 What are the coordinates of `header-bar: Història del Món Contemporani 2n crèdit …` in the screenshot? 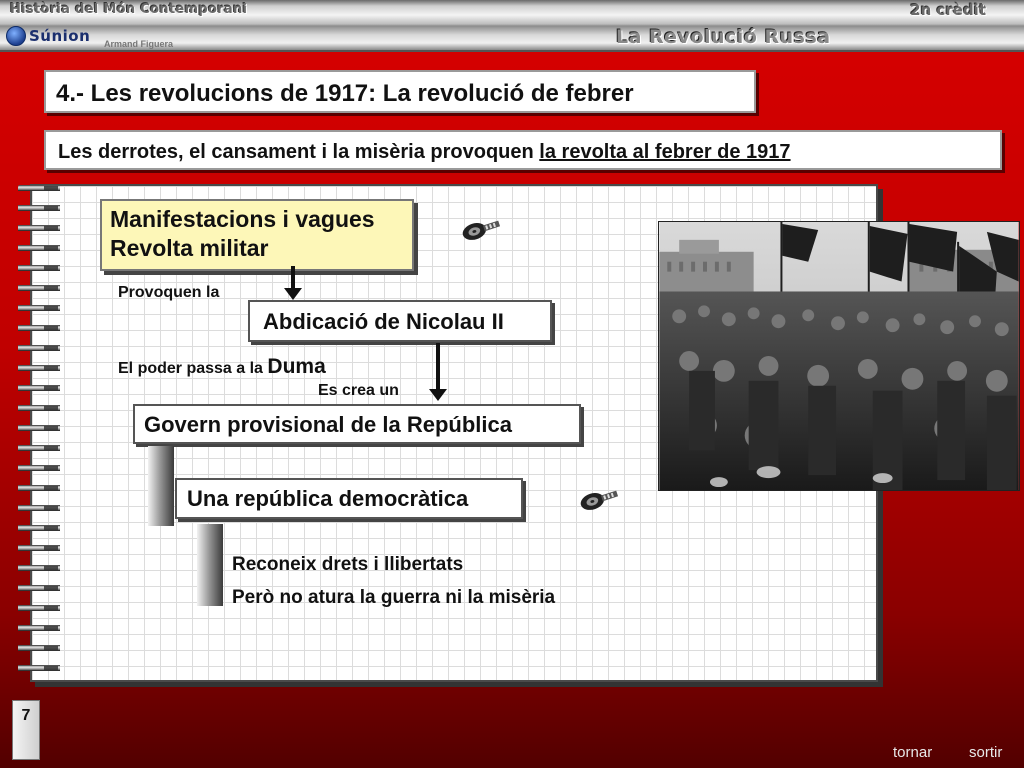 It's located at (512, 26).